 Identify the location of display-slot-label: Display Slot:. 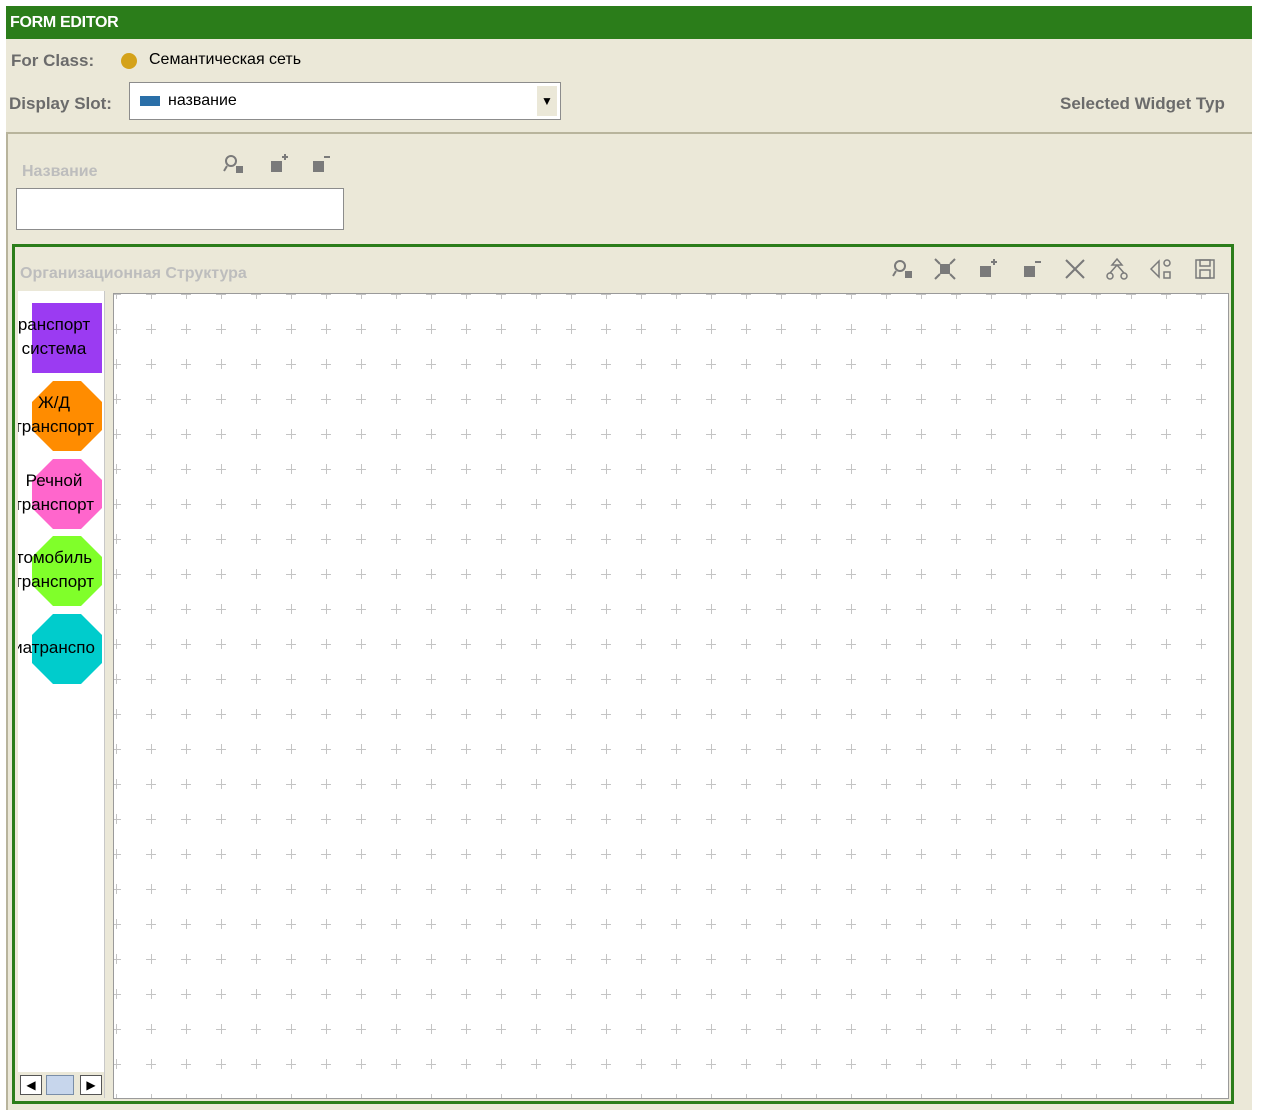
(60, 103).